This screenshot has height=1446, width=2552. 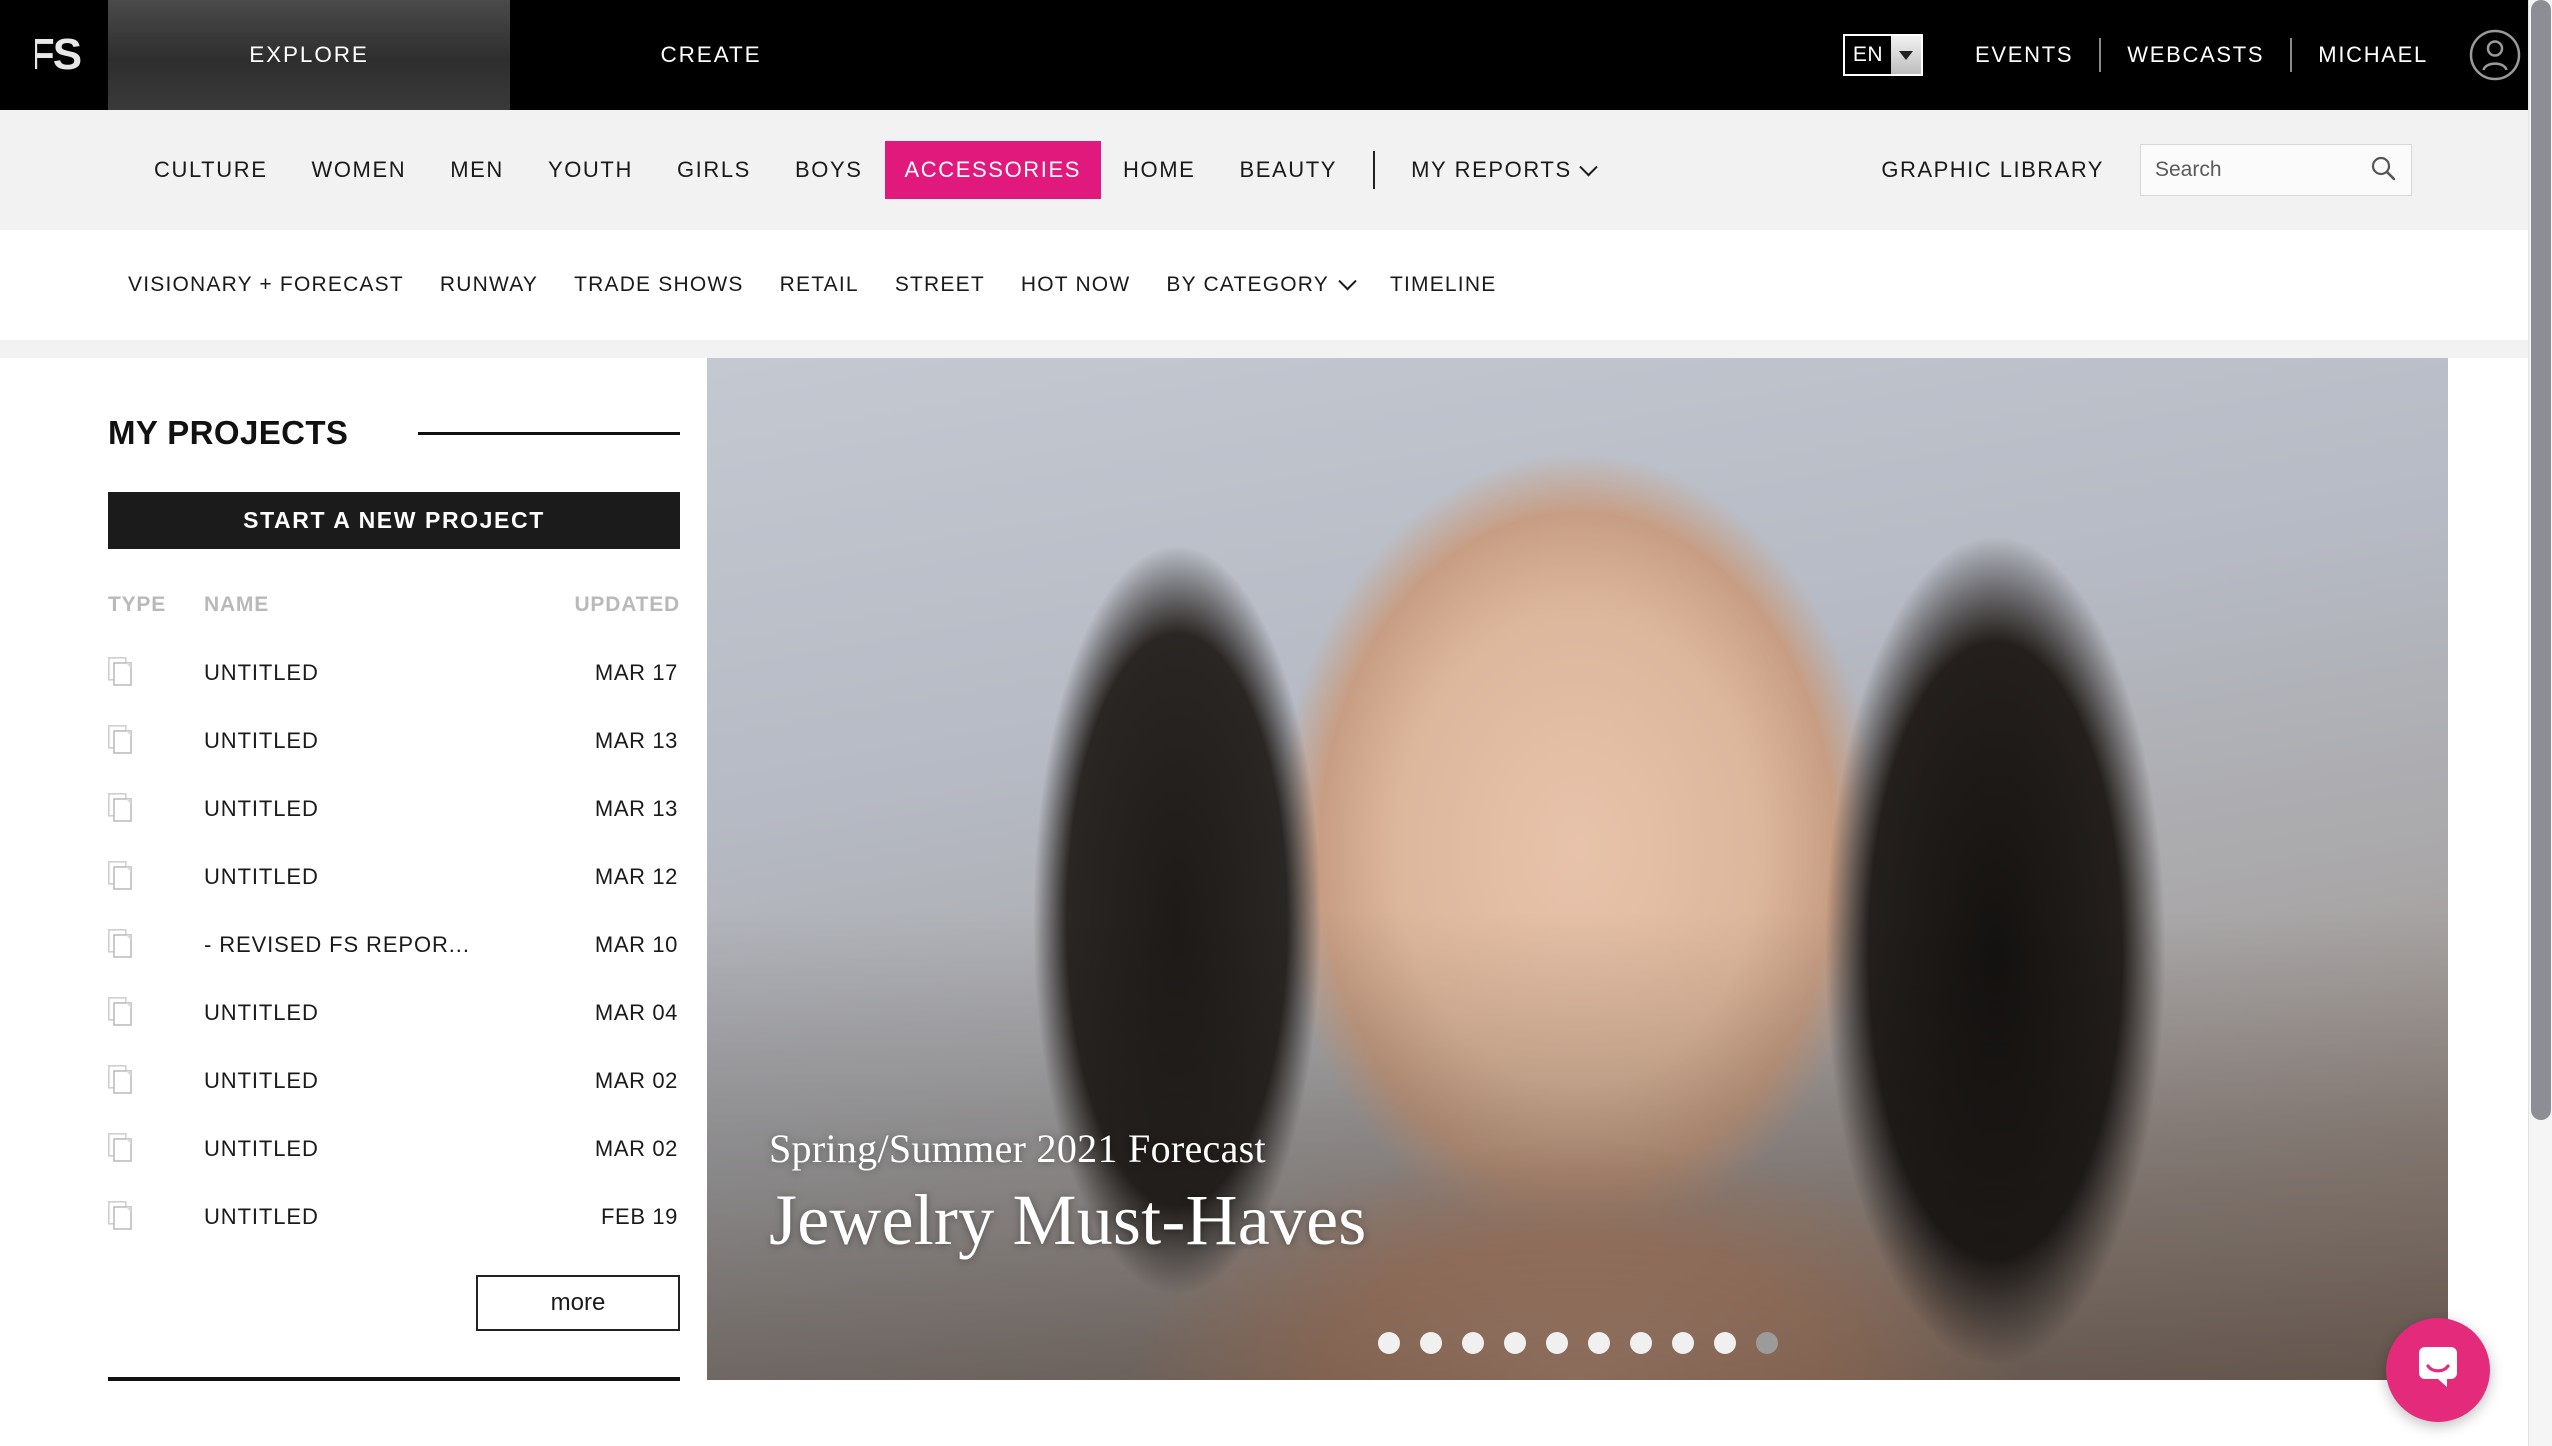 What do you see at coordinates (394, 520) in the screenshot?
I see `start-new-project-button: START A NEW PROJECT` at bounding box center [394, 520].